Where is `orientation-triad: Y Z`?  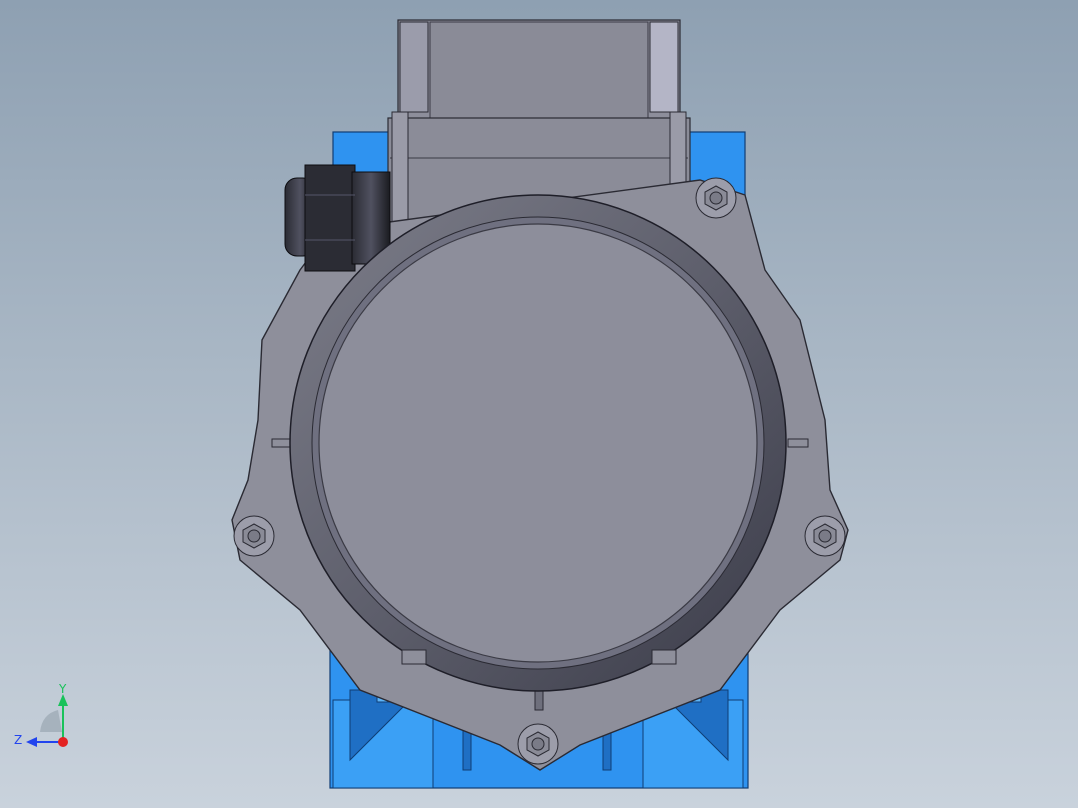
orientation-triad: Y Z is located at coordinates (45, 720).